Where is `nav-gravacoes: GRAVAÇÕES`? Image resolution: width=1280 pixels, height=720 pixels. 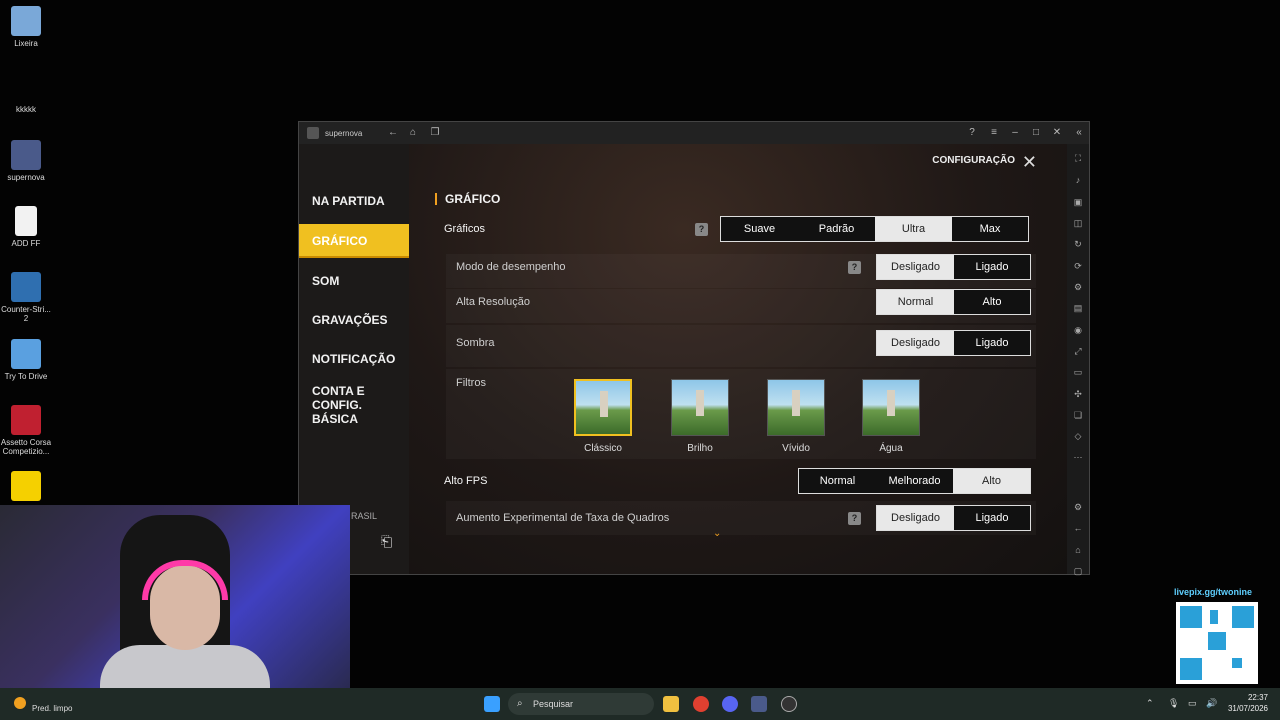 nav-gravacoes: GRAVAÇÕES is located at coordinates (354, 320).